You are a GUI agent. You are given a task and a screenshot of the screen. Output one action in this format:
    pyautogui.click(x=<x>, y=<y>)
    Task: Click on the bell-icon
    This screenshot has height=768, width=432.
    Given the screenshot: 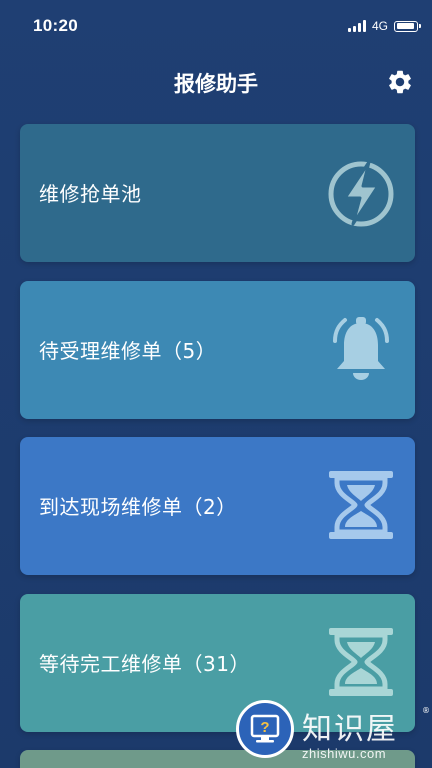 What is the action you would take?
    pyautogui.click(x=361, y=348)
    